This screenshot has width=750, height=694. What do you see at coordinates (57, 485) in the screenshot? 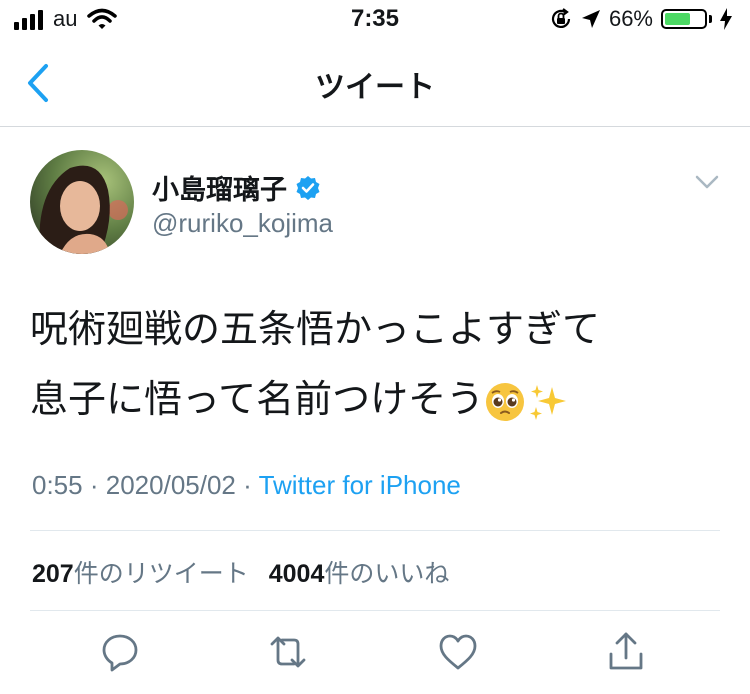
I see `tweet-time: 0:55` at bounding box center [57, 485].